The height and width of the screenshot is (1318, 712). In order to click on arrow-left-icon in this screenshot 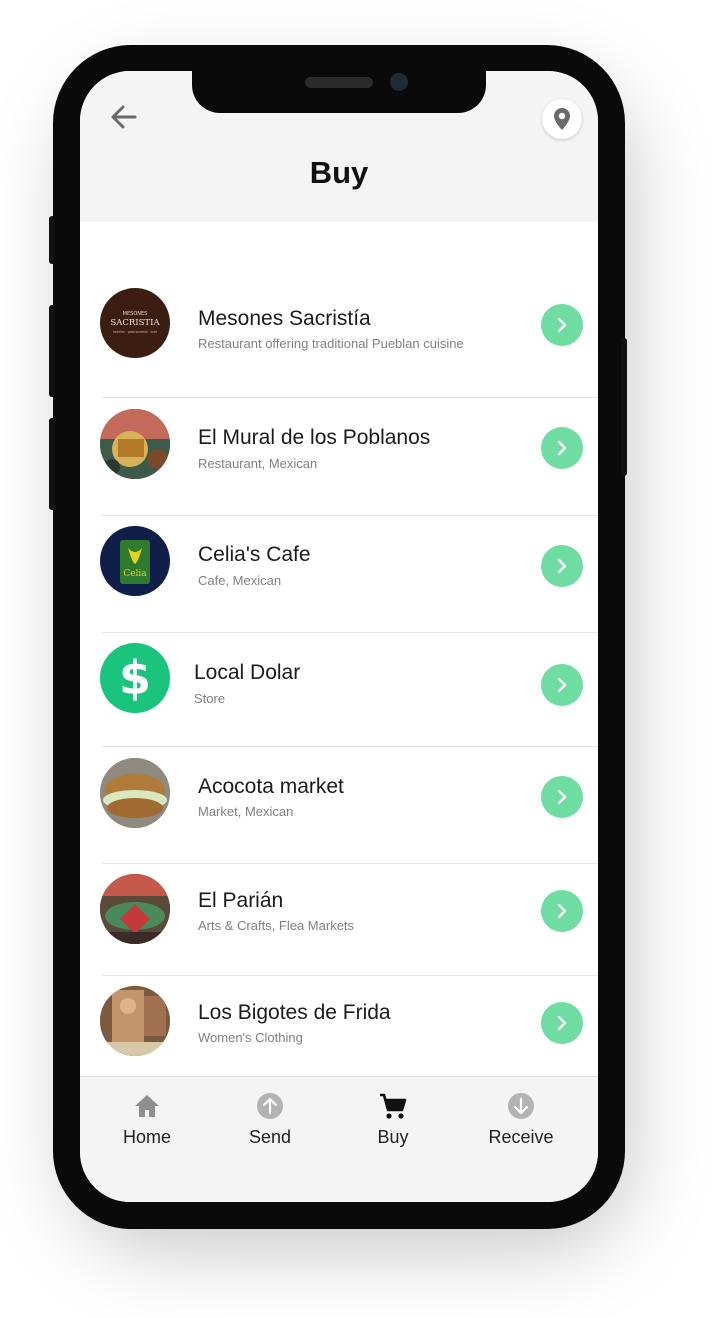, I will do `click(124, 117)`.